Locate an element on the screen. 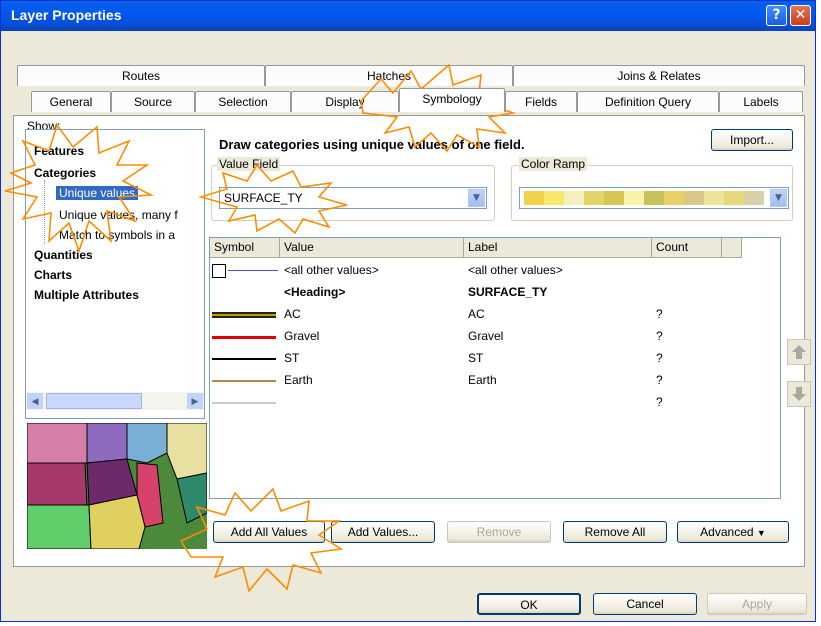  tab-symbology: Symbology is located at coordinates (452, 100).